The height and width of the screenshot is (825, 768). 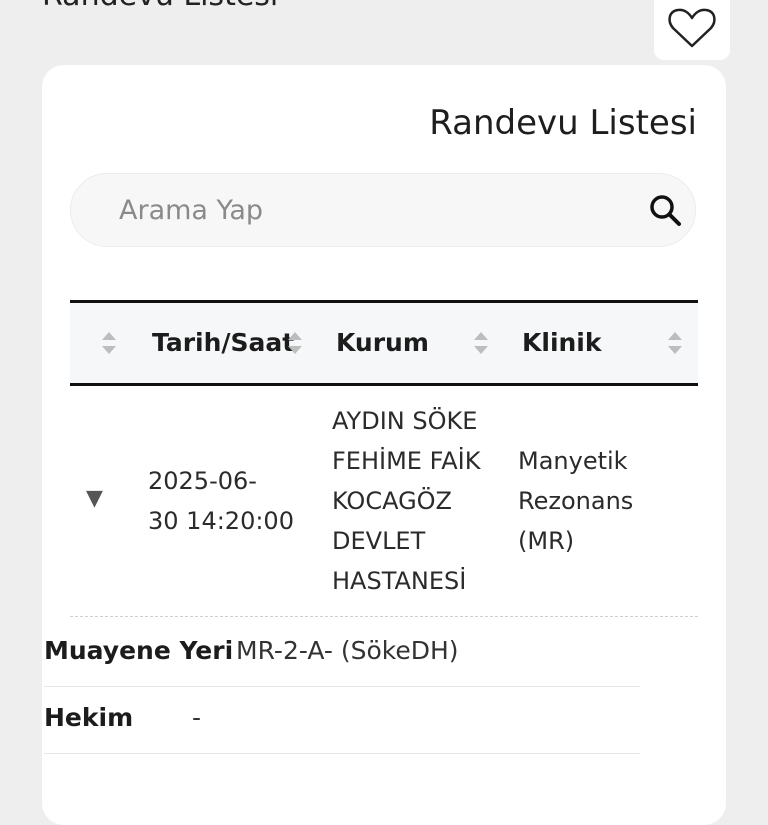 What do you see at coordinates (563, 123) in the screenshot?
I see `card-title: Randevu Listesi` at bounding box center [563, 123].